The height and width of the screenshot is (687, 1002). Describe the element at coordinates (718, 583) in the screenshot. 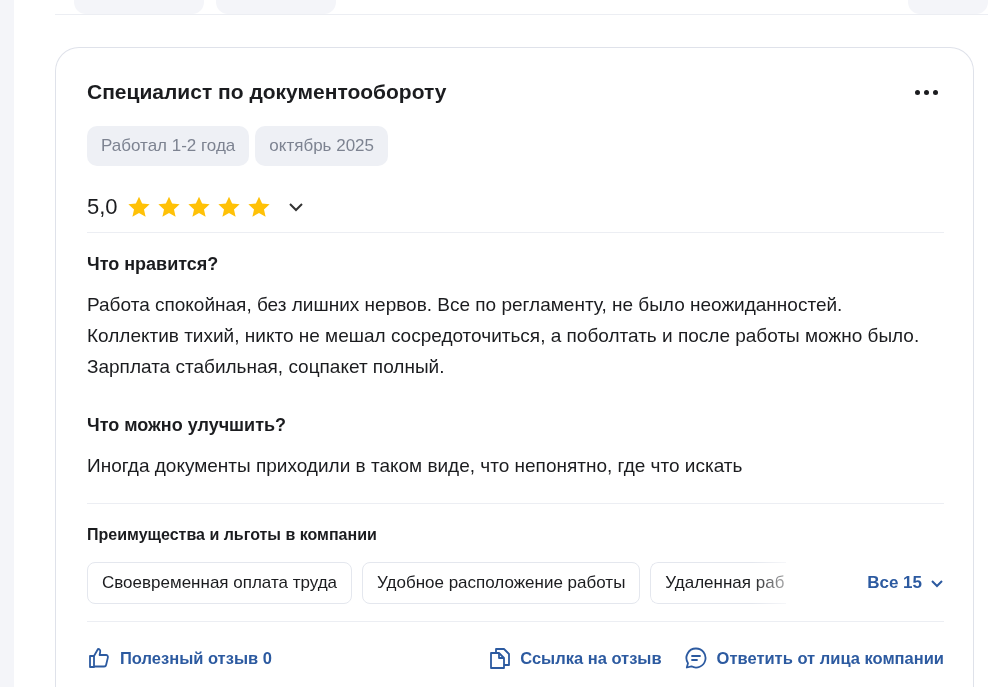

I see `benefit-chip: Удаленная раб` at that location.